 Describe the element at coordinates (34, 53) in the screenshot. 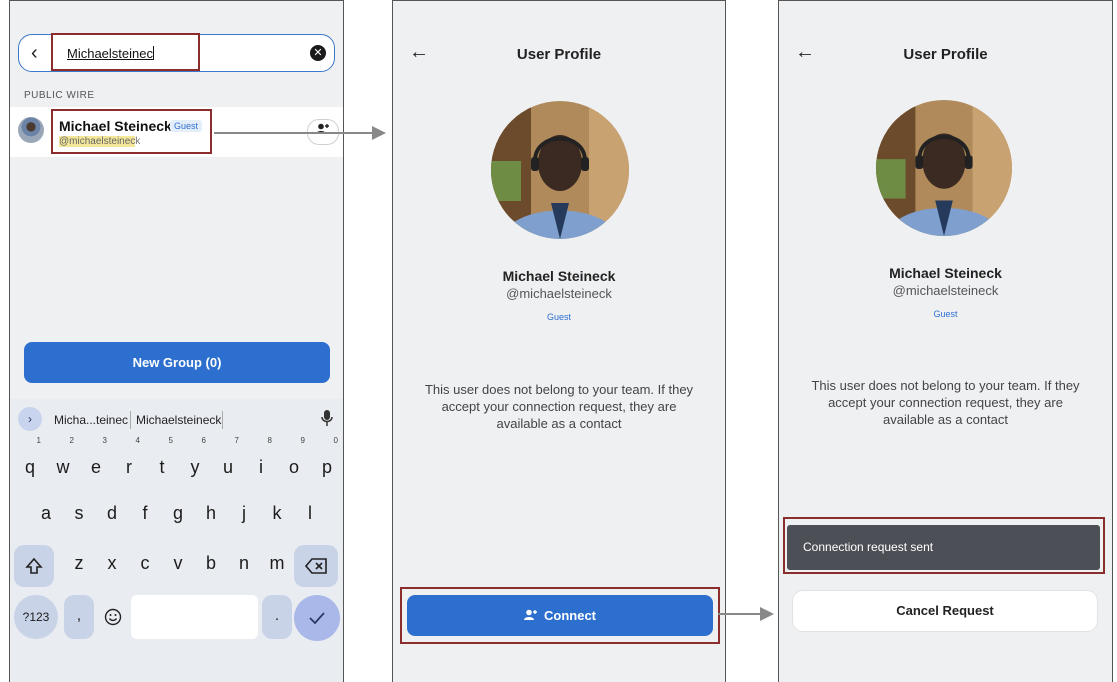

I see `back-chevron-icon: ‹` at that location.